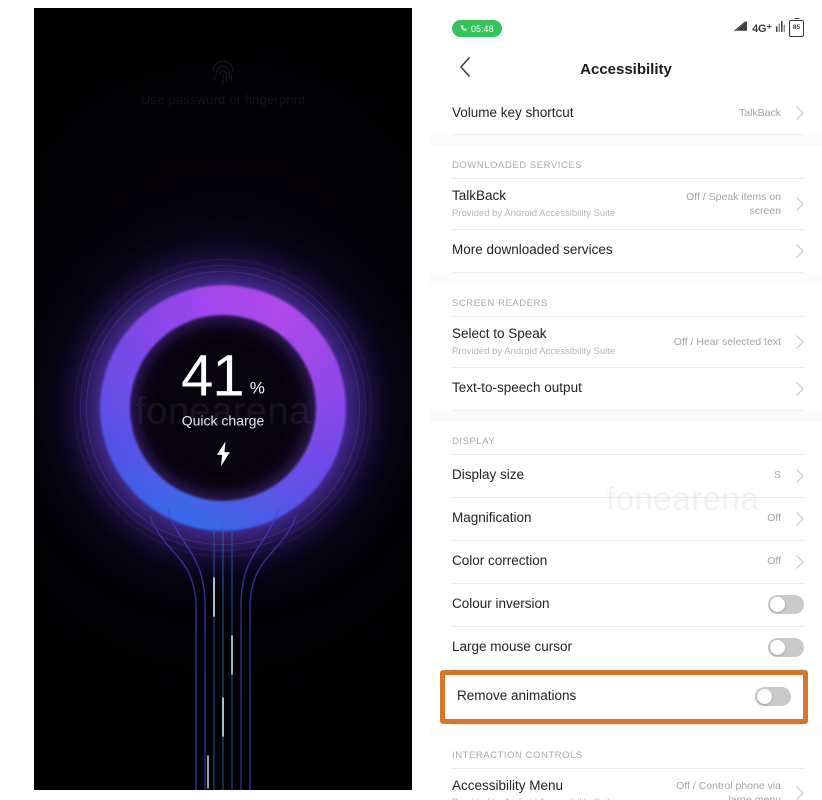  What do you see at coordinates (602, 696) in the screenshot?
I see `row-text: Remove animations` at bounding box center [602, 696].